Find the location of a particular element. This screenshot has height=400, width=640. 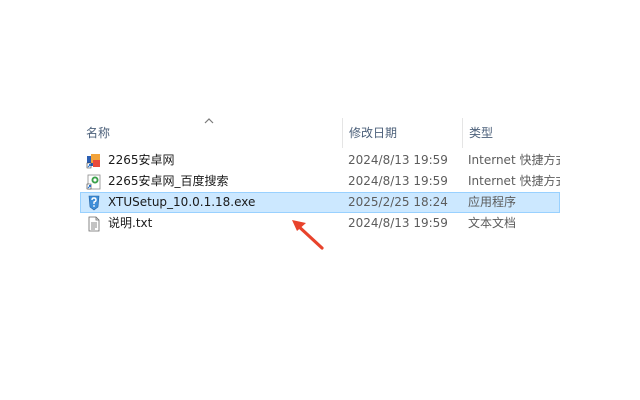

column-header-name-label: 名称 is located at coordinates (98, 133).